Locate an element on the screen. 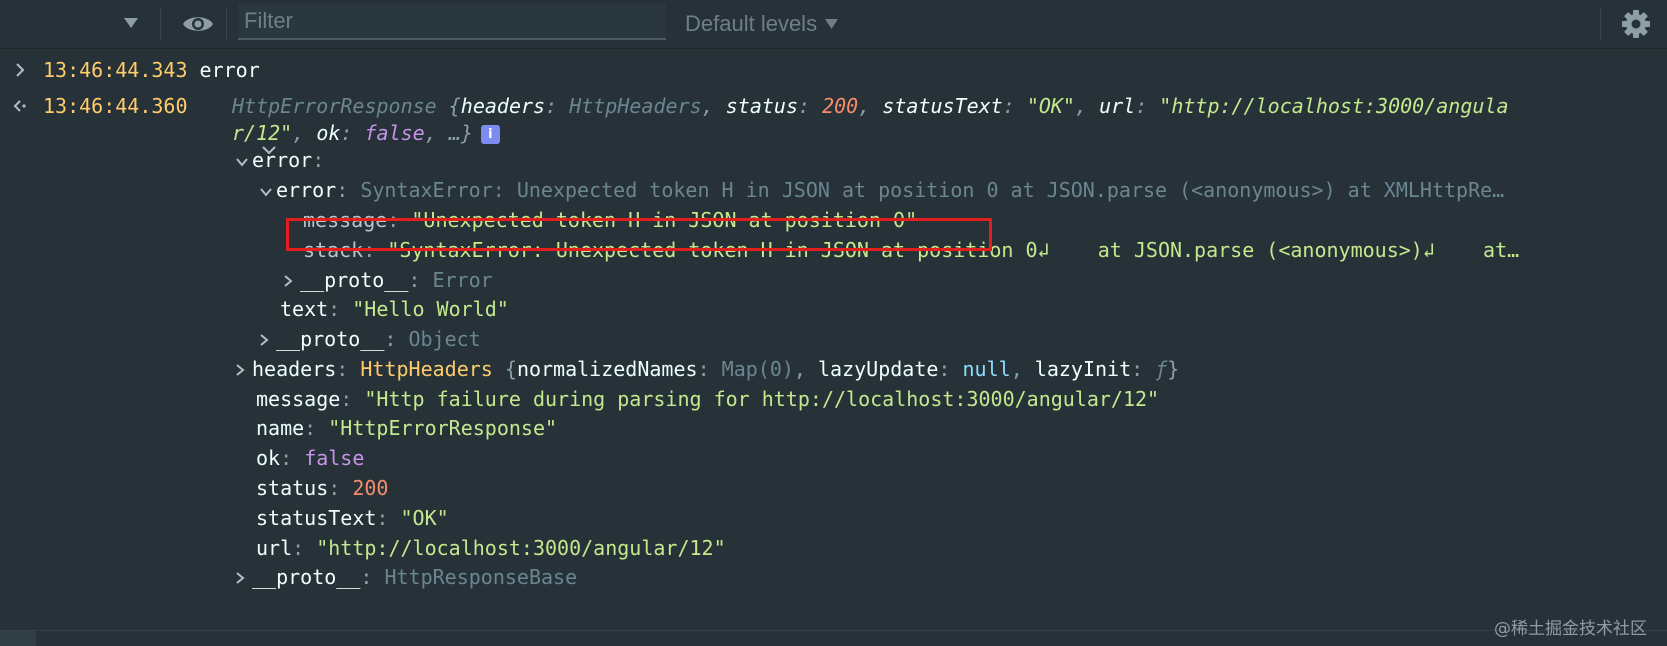 The width and height of the screenshot is (1667, 646). object-summary-cont: r/12", ok: false, …} i is located at coordinates (366, 133).